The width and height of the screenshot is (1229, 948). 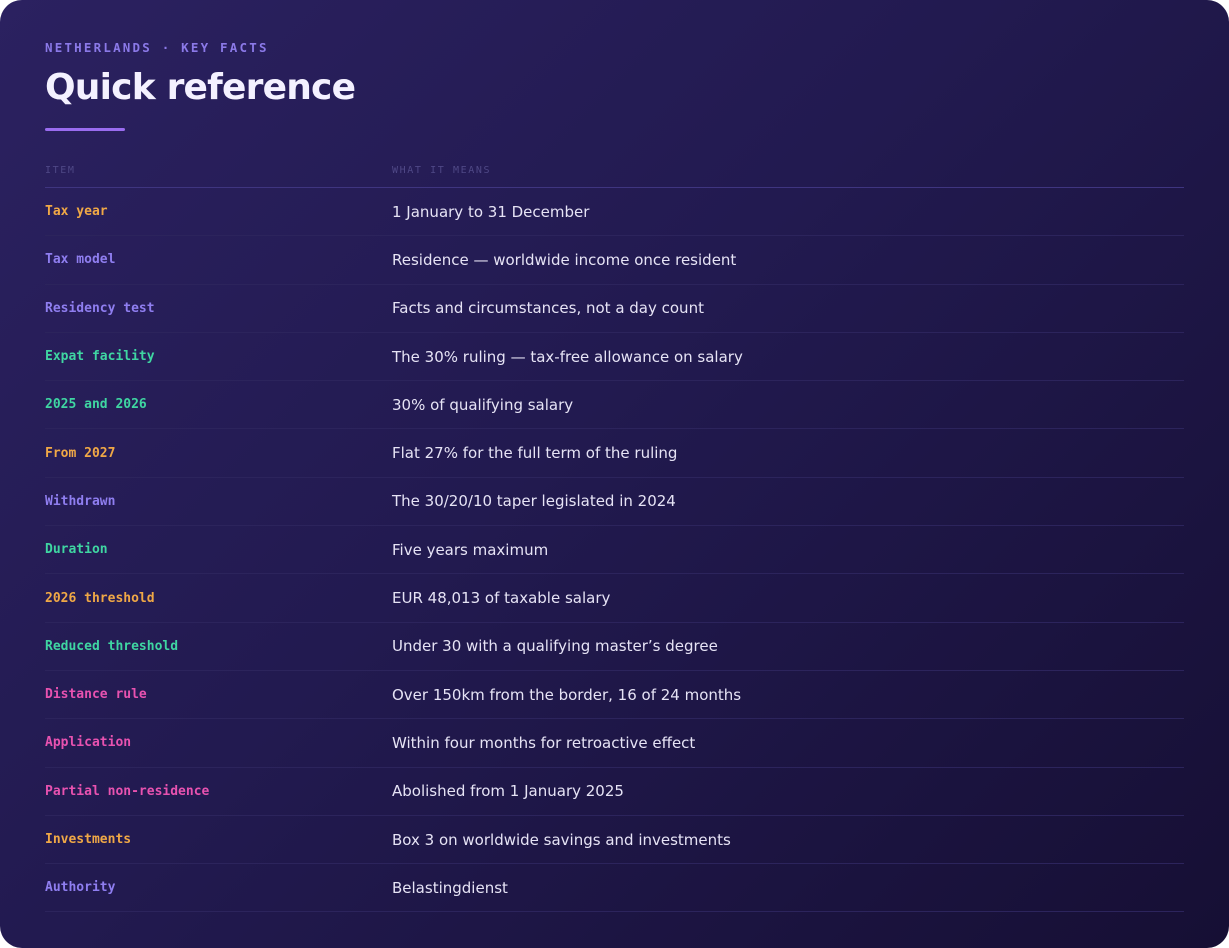 What do you see at coordinates (100, 308) in the screenshot?
I see `row-item-label: Residency test` at bounding box center [100, 308].